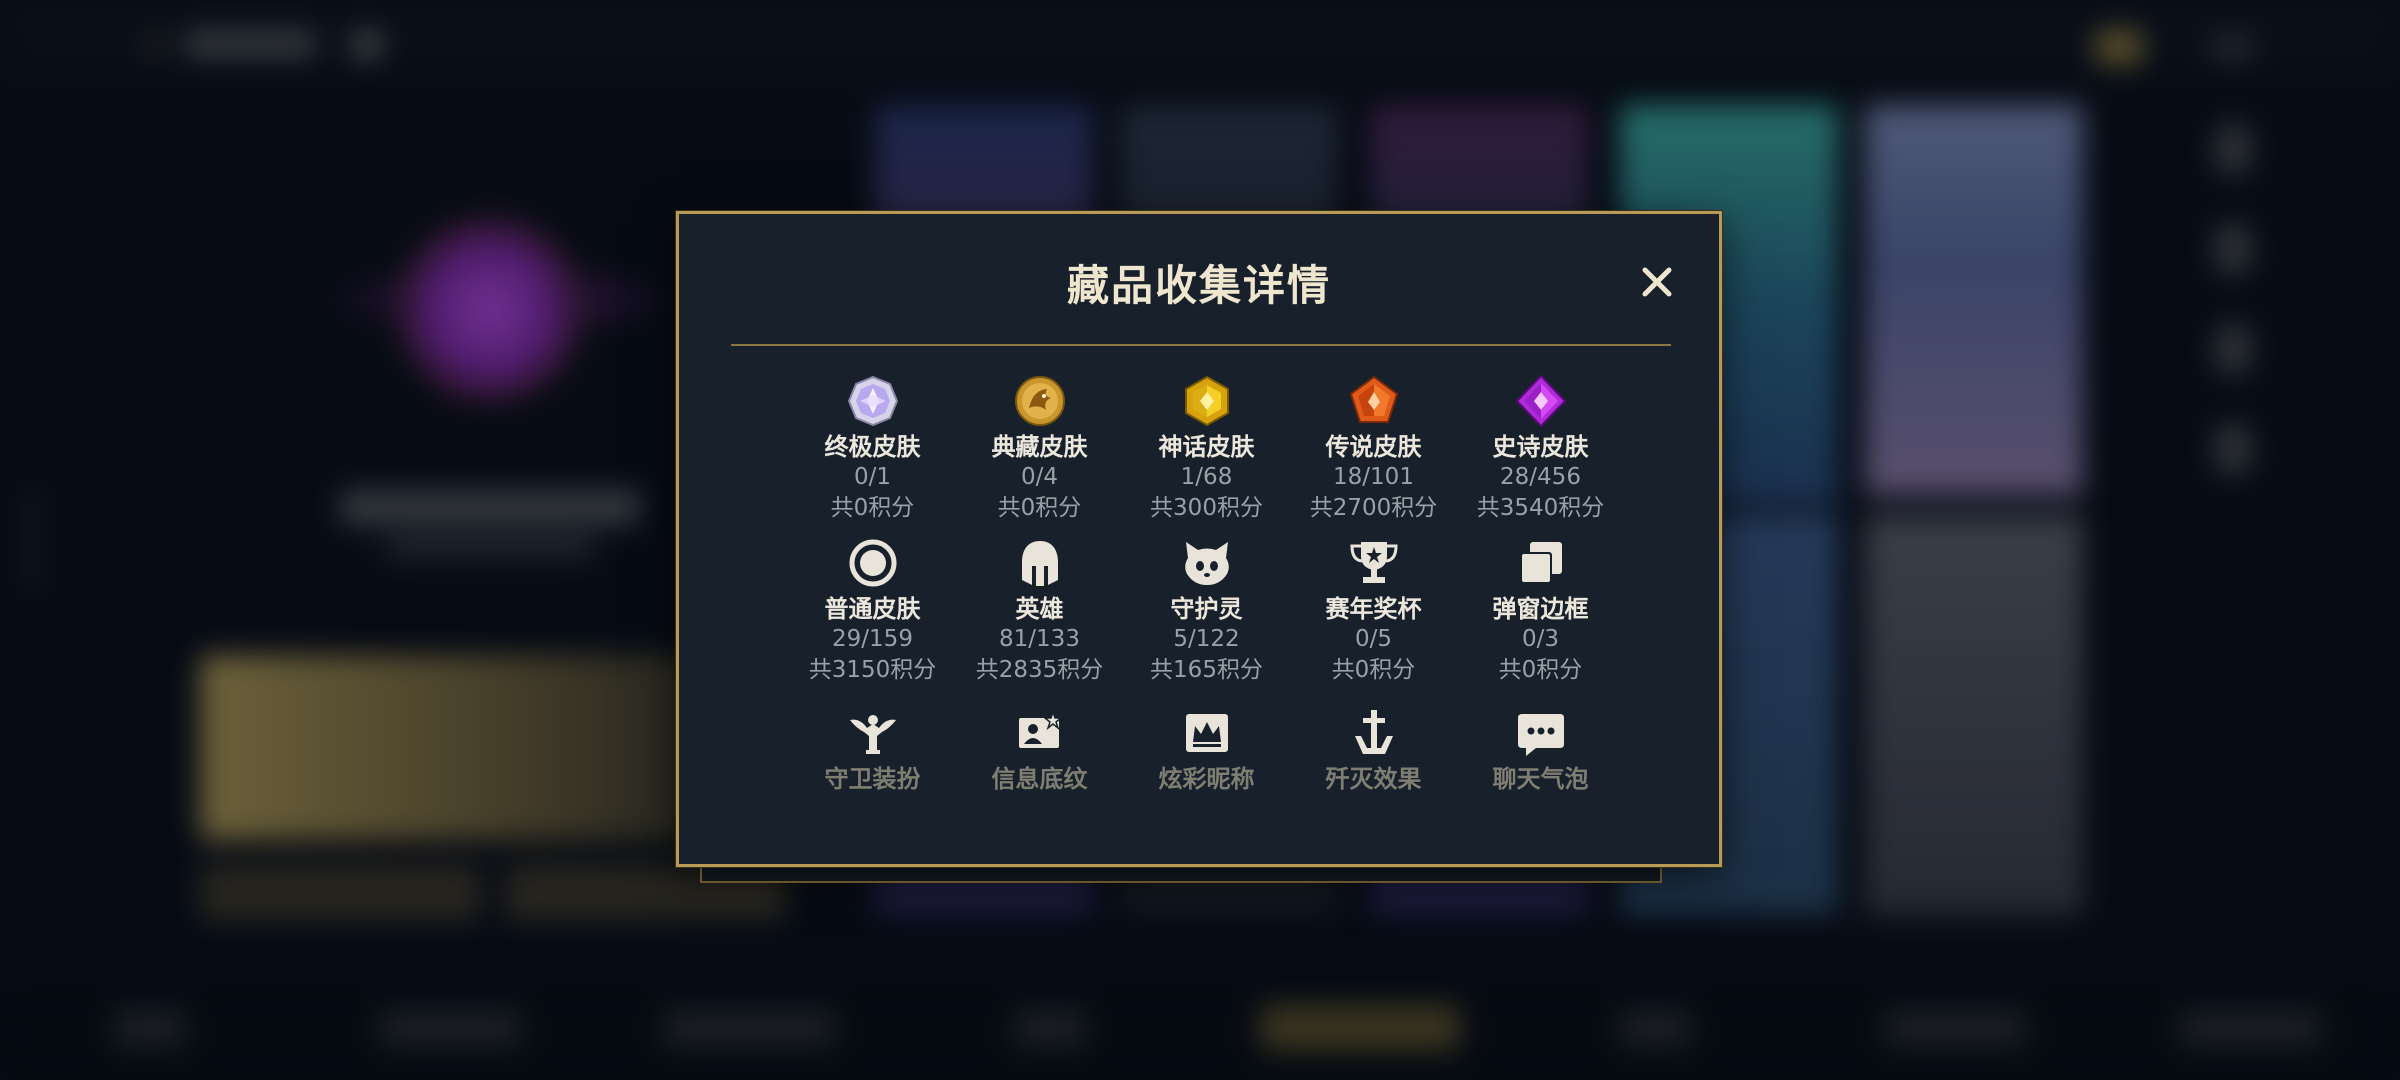 The image size is (2400, 1080). What do you see at coordinates (1199, 829) in the screenshot?
I see `scroll-fade` at bounding box center [1199, 829].